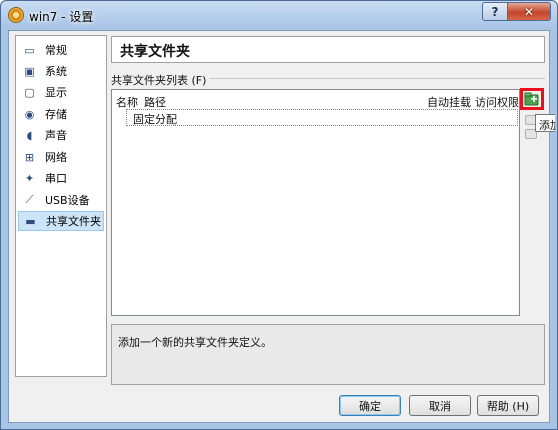 The image size is (558, 430). Describe the element at coordinates (56, 157) in the screenshot. I see `nav-item-label: 网络` at that location.